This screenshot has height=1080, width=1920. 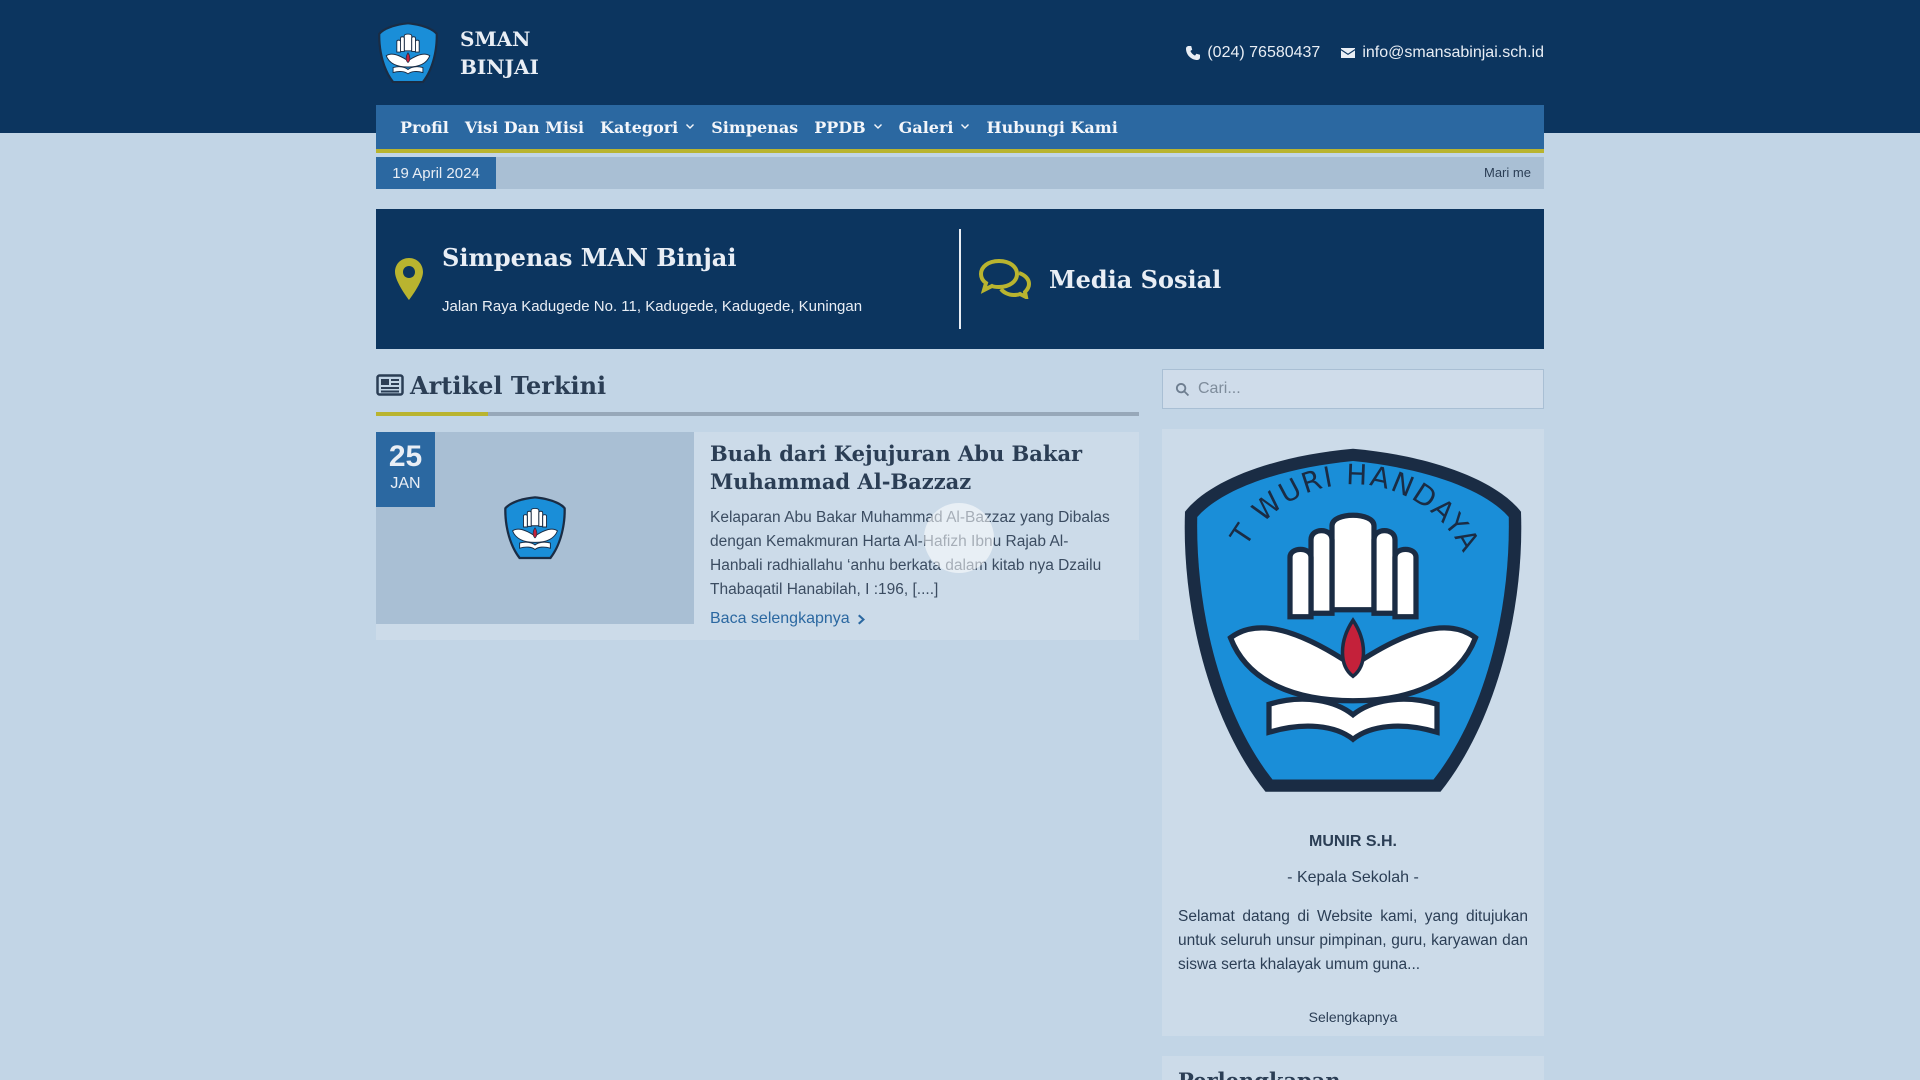 What do you see at coordinates (390, 385) in the screenshot?
I see `newspaper-icon` at bounding box center [390, 385].